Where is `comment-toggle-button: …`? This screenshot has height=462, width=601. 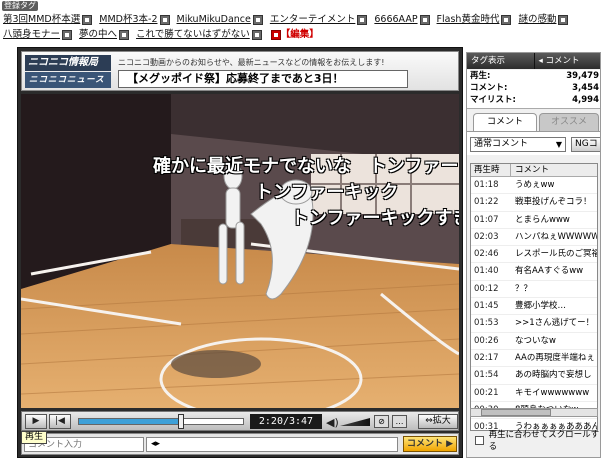
comment-toggle-button: … is located at coordinates (399, 421).